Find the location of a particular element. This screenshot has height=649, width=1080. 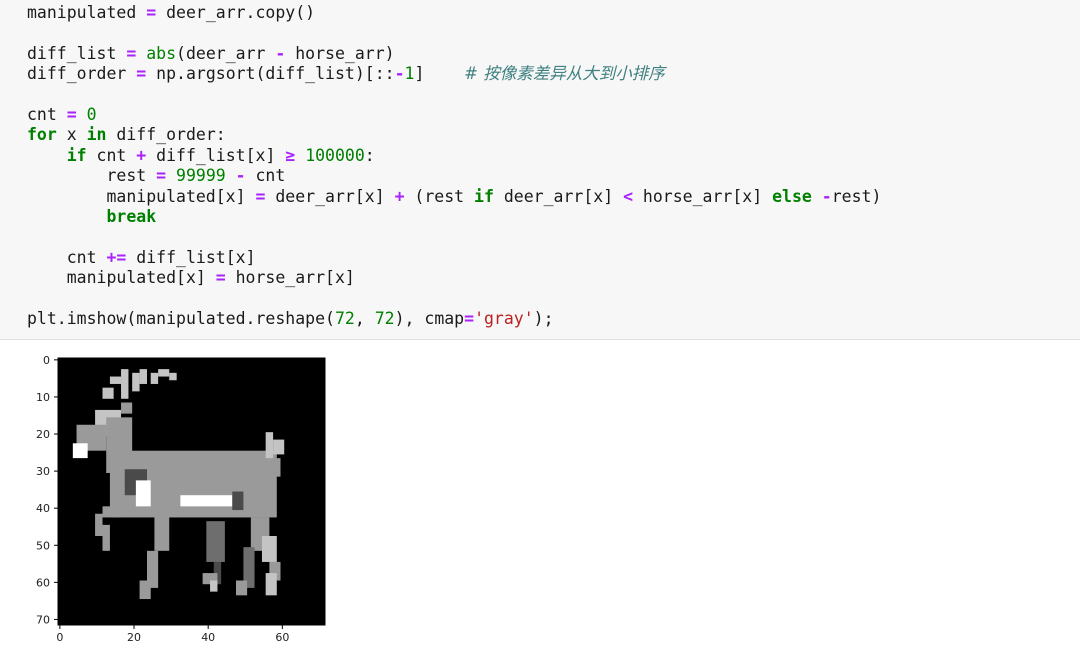

code-token: 0 is located at coordinates (91, 114).